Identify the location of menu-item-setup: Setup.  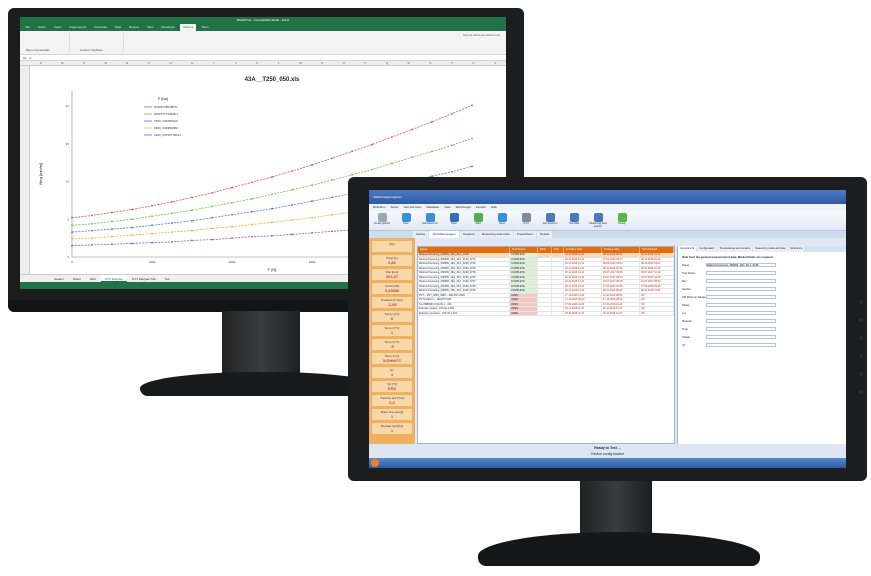
(395, 207).